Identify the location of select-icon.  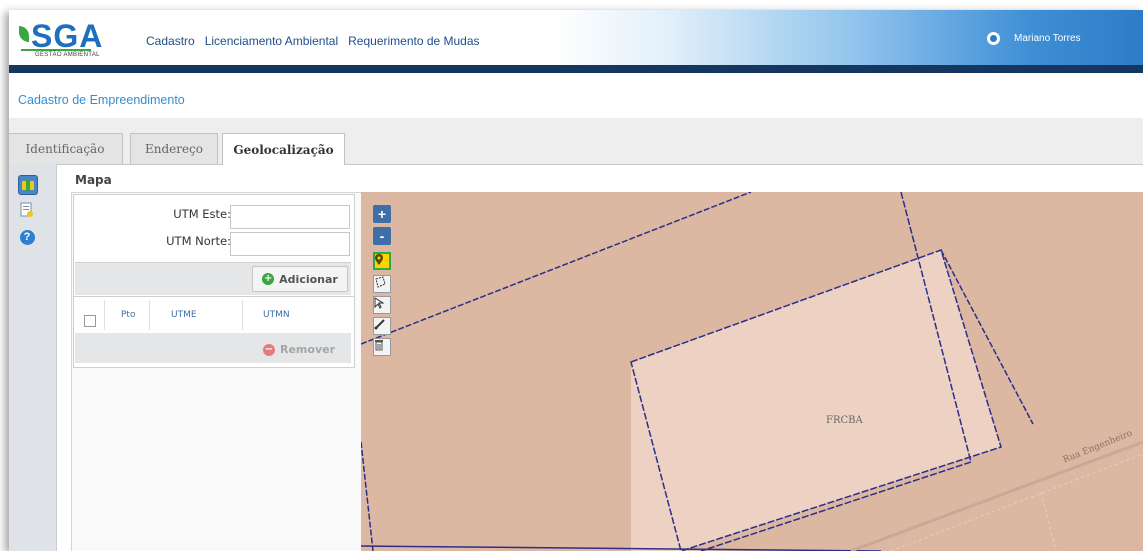
(382, 305).